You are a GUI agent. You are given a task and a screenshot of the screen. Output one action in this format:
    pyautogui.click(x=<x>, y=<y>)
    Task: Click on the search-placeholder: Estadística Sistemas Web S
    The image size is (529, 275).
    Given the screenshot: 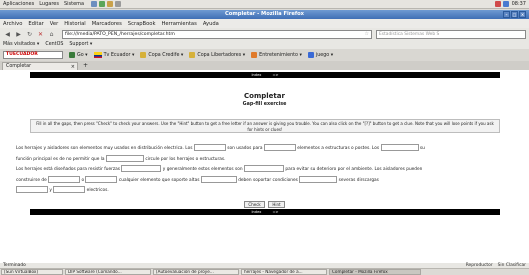 What is the action you would take?
    pyautogui.click(x=409, y=34)
    